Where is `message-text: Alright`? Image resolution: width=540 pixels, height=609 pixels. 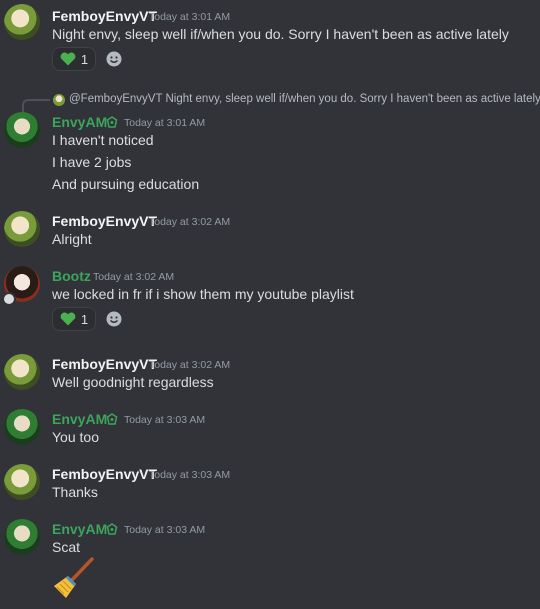
message-text: Alright is located at coordinates (72, 239).